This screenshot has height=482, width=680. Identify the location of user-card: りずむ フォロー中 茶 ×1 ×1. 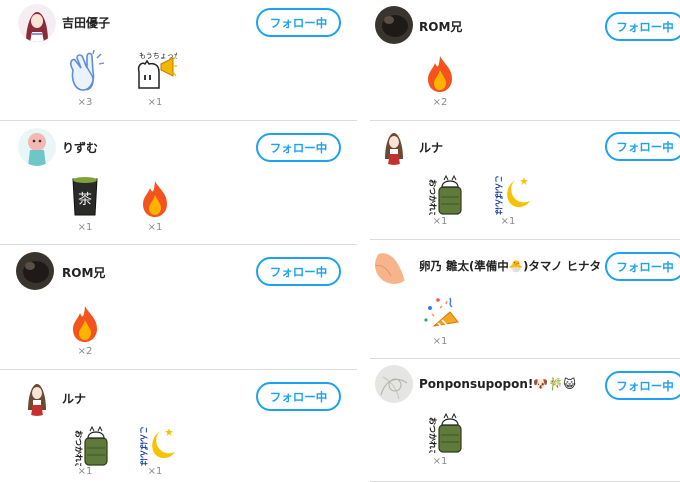
(178, 183).